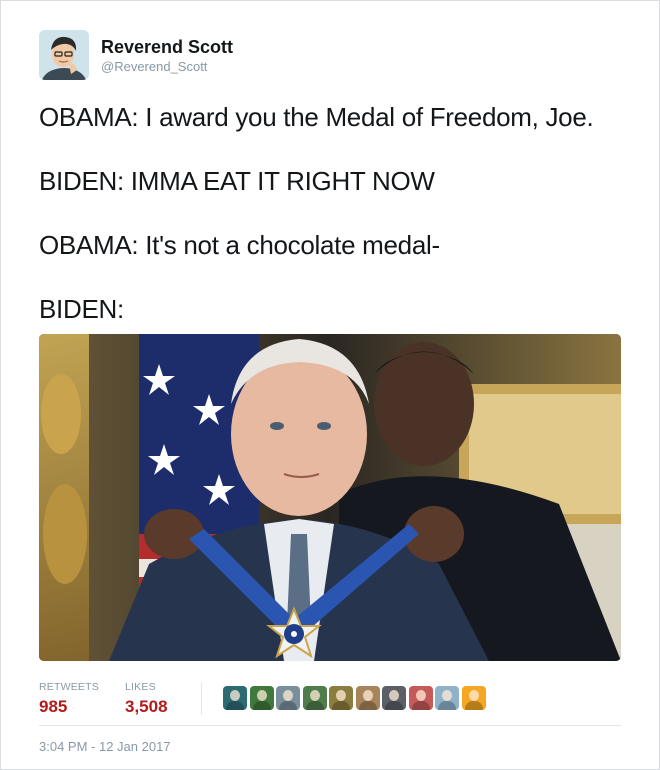  What do you see at coordinates (140, 687) in the screenshot?
I see `likes-label: LIKES` at bounding box center [140, 687].